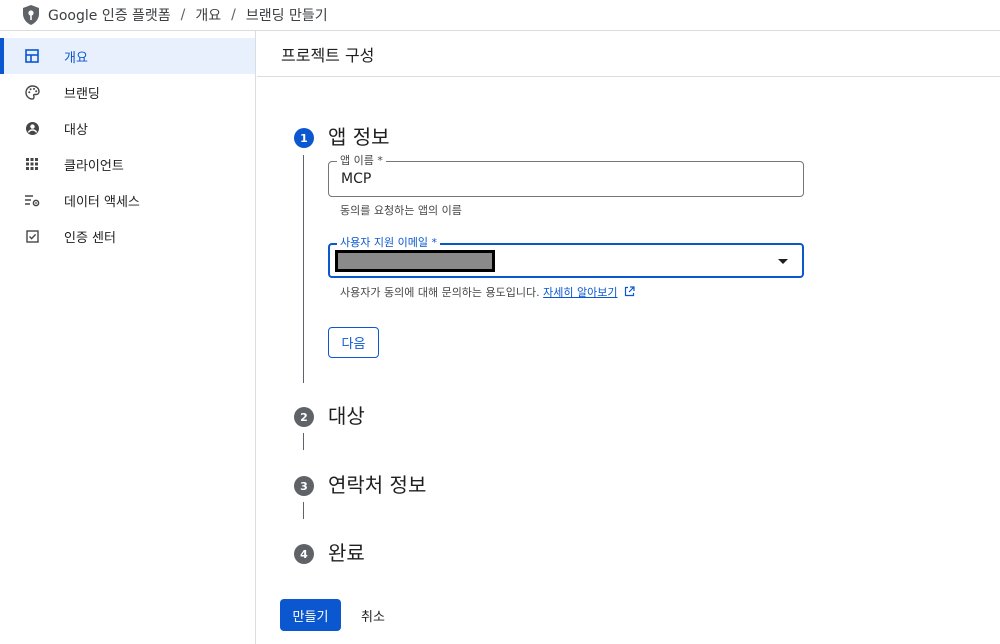  Describe the element at coordinates (32, 164) in the screenshot. I see `grid-apps-icon` at that location.